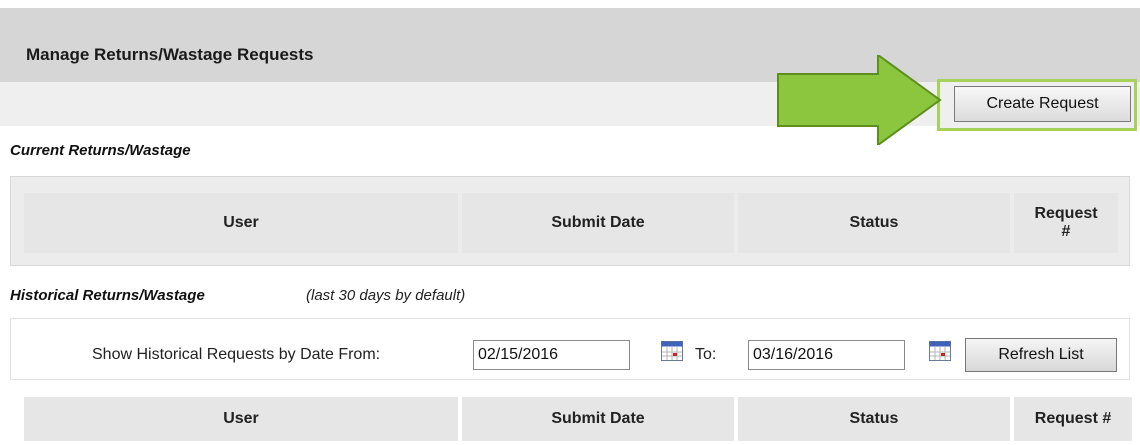 This screenshot has height=445, width=1140. I want to click on date-to-input, so click(826, 355).